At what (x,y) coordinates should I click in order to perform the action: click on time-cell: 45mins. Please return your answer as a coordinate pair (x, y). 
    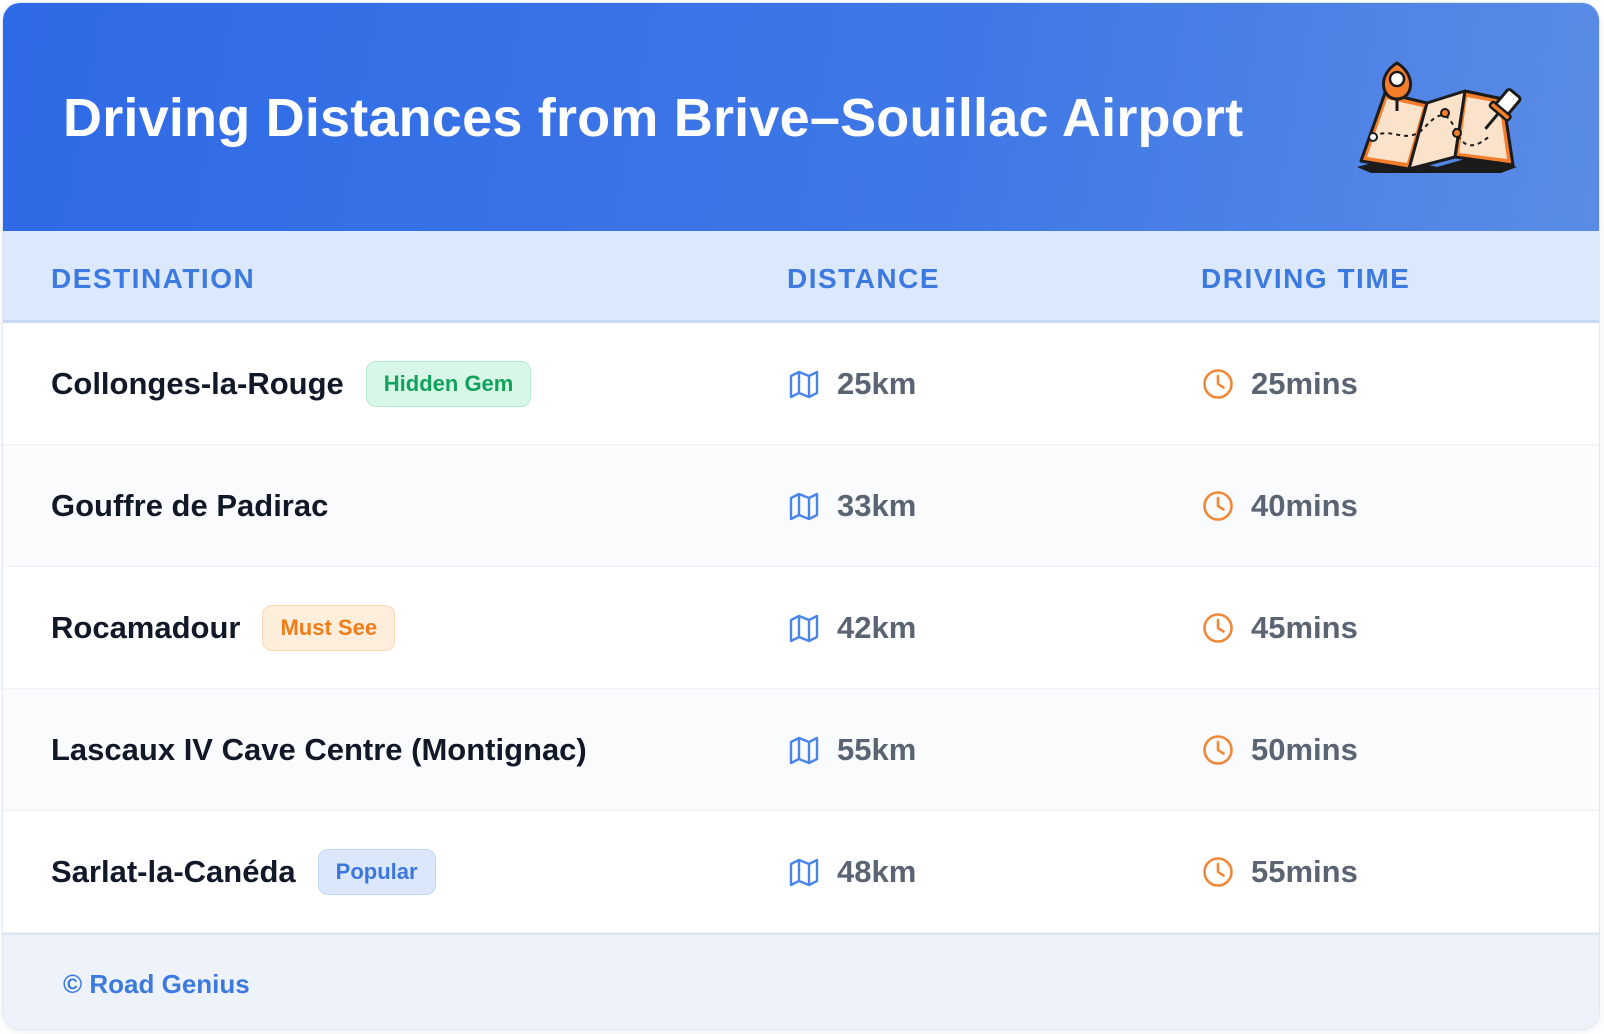
    Looking at the image, I should click on (1279, 627).